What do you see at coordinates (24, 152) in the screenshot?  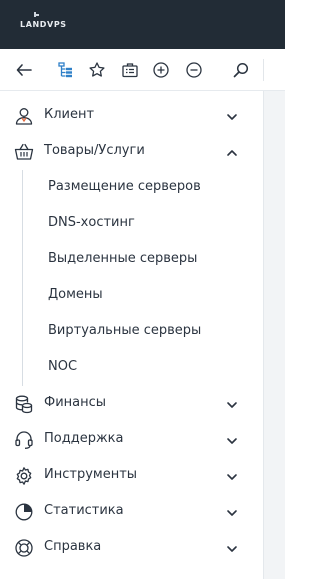 I see `basket-icon` at bounding box center [24, 152].